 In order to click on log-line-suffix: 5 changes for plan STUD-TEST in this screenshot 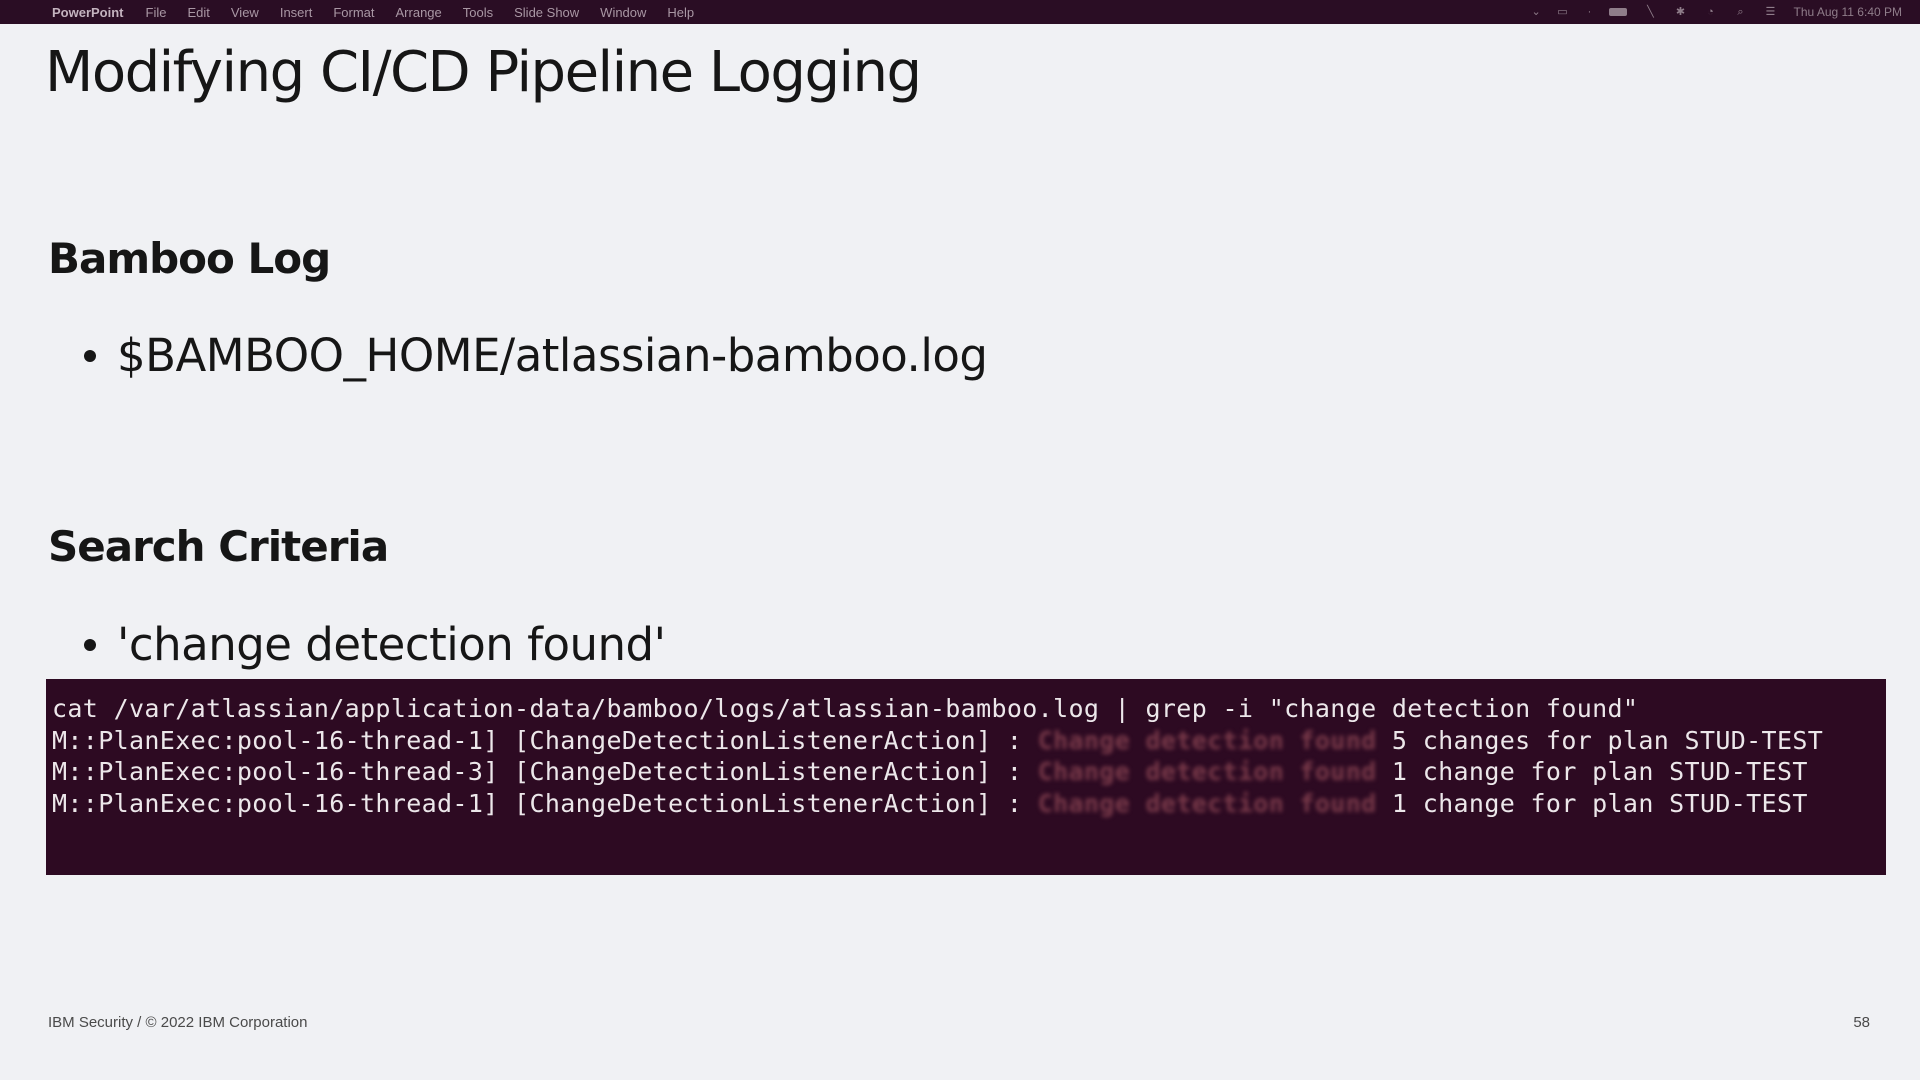, I will do `click(1600, 740)`.